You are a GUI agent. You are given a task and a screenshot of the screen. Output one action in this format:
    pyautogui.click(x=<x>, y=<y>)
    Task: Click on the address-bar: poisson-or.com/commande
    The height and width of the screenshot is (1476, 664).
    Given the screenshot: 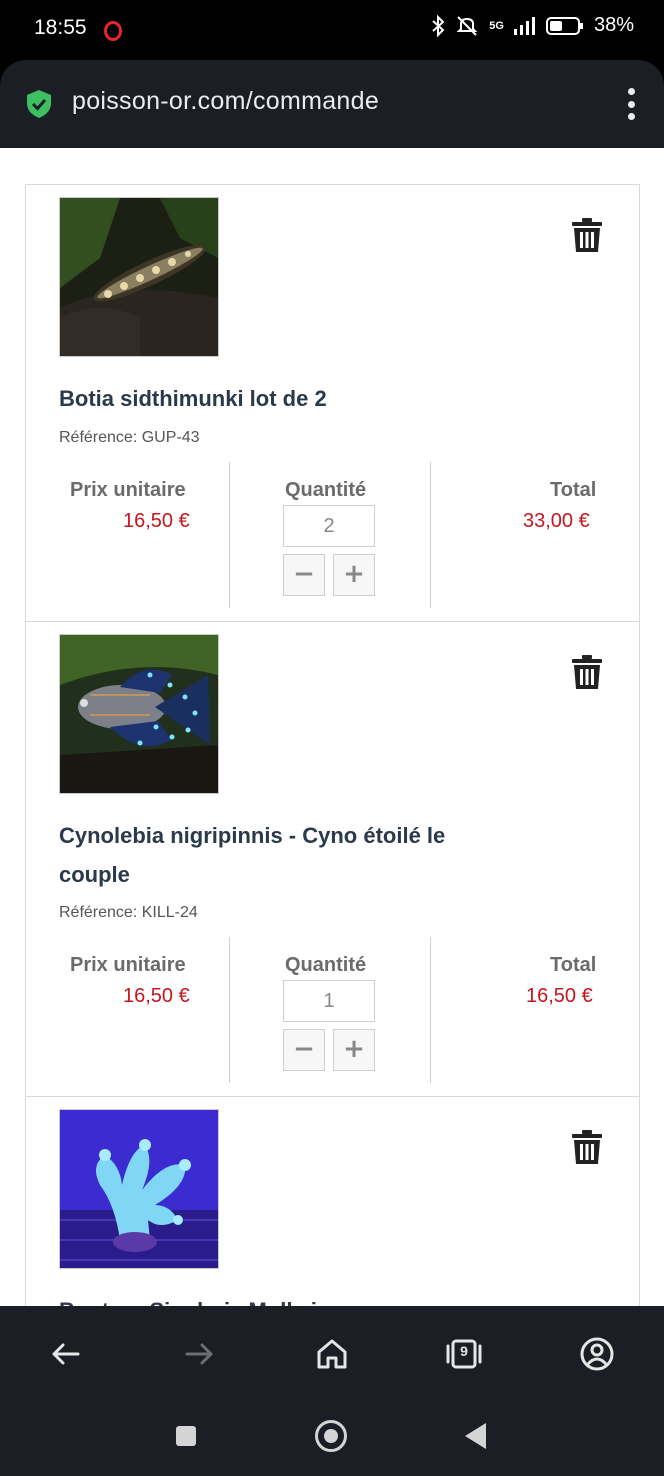 What is the action you would take?
    pyautogui.click(x=332, y=104)
    